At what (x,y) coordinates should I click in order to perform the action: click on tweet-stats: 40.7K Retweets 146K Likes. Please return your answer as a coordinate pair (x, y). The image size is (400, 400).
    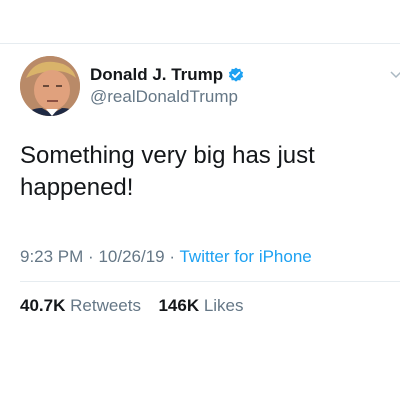
    Looking at the image, I should click on (132, 306).